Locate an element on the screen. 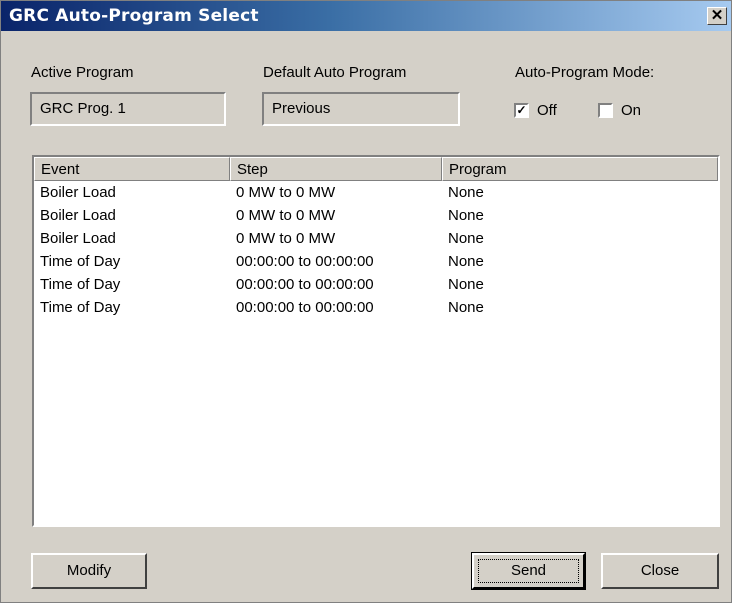  column-header-step: Step is located at coordinates (336, 169).